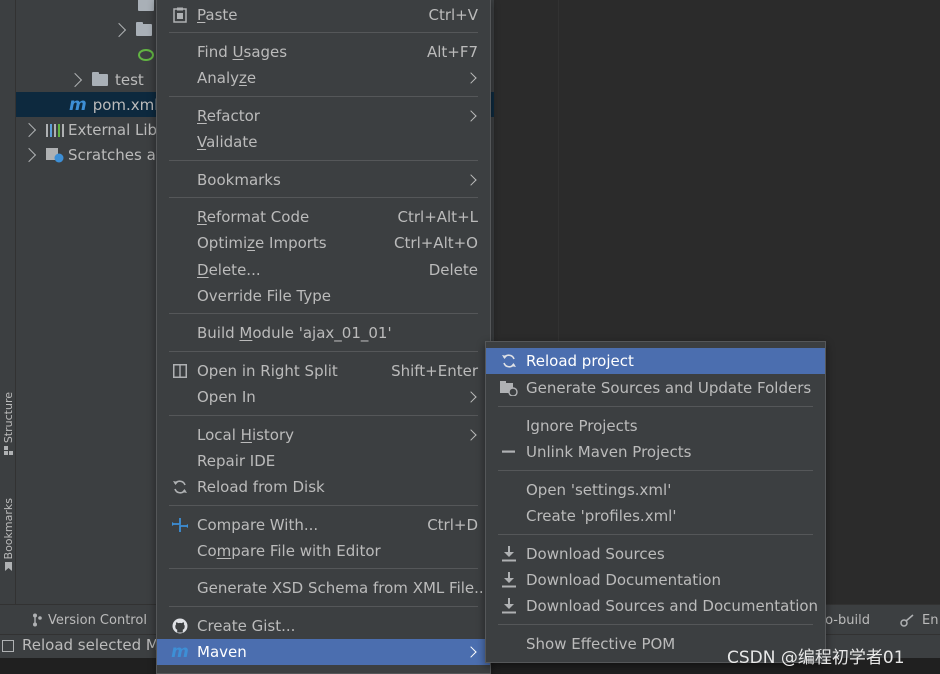 The width and height of the screenshot is (940, 674). I want to click on endpoints-icon, so click(907, 620).